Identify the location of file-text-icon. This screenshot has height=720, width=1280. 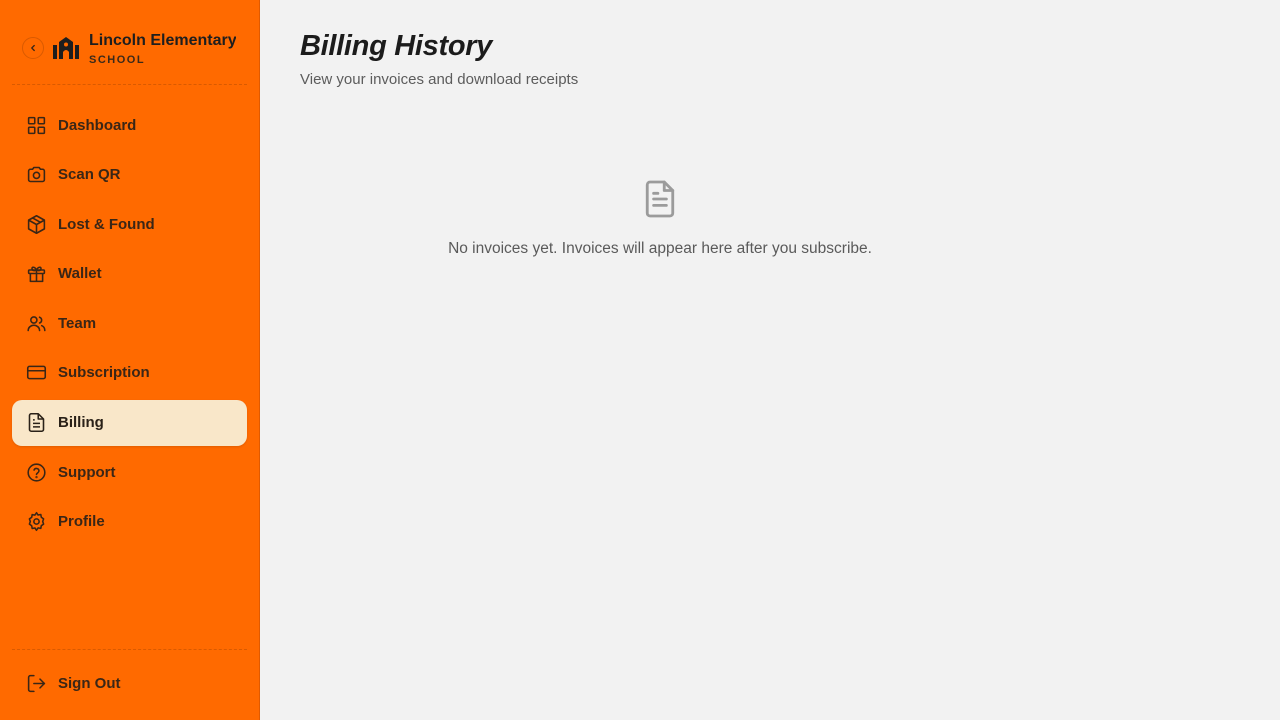
(36, 423).